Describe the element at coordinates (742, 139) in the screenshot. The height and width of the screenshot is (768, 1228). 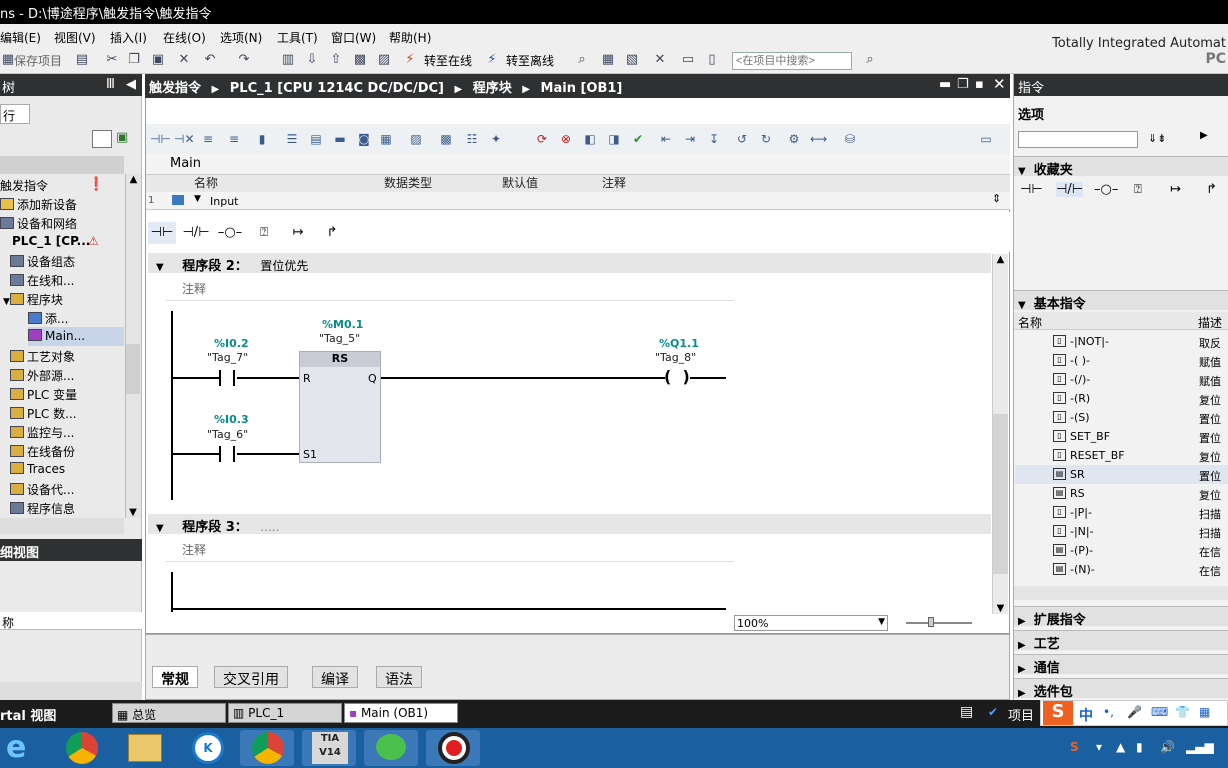
I see `monitor-on-icon: ↺` at that location.